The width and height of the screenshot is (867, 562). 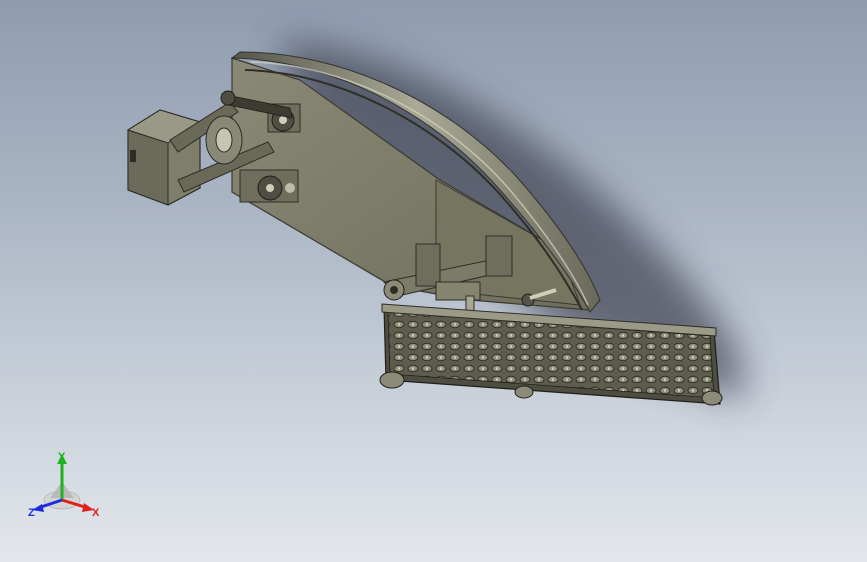 I want to click on drive-pulley-lower, so click(x=269, y=186).